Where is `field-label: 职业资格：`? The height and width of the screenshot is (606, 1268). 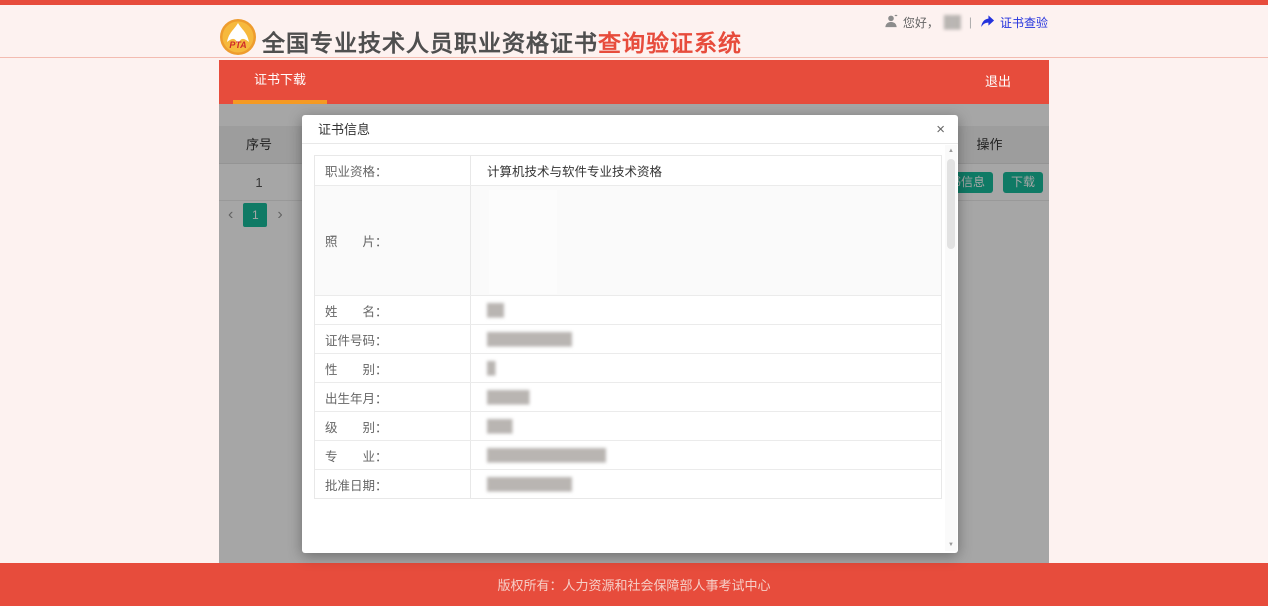
field-label: 职业资格： is located at coordinates (393, 170).